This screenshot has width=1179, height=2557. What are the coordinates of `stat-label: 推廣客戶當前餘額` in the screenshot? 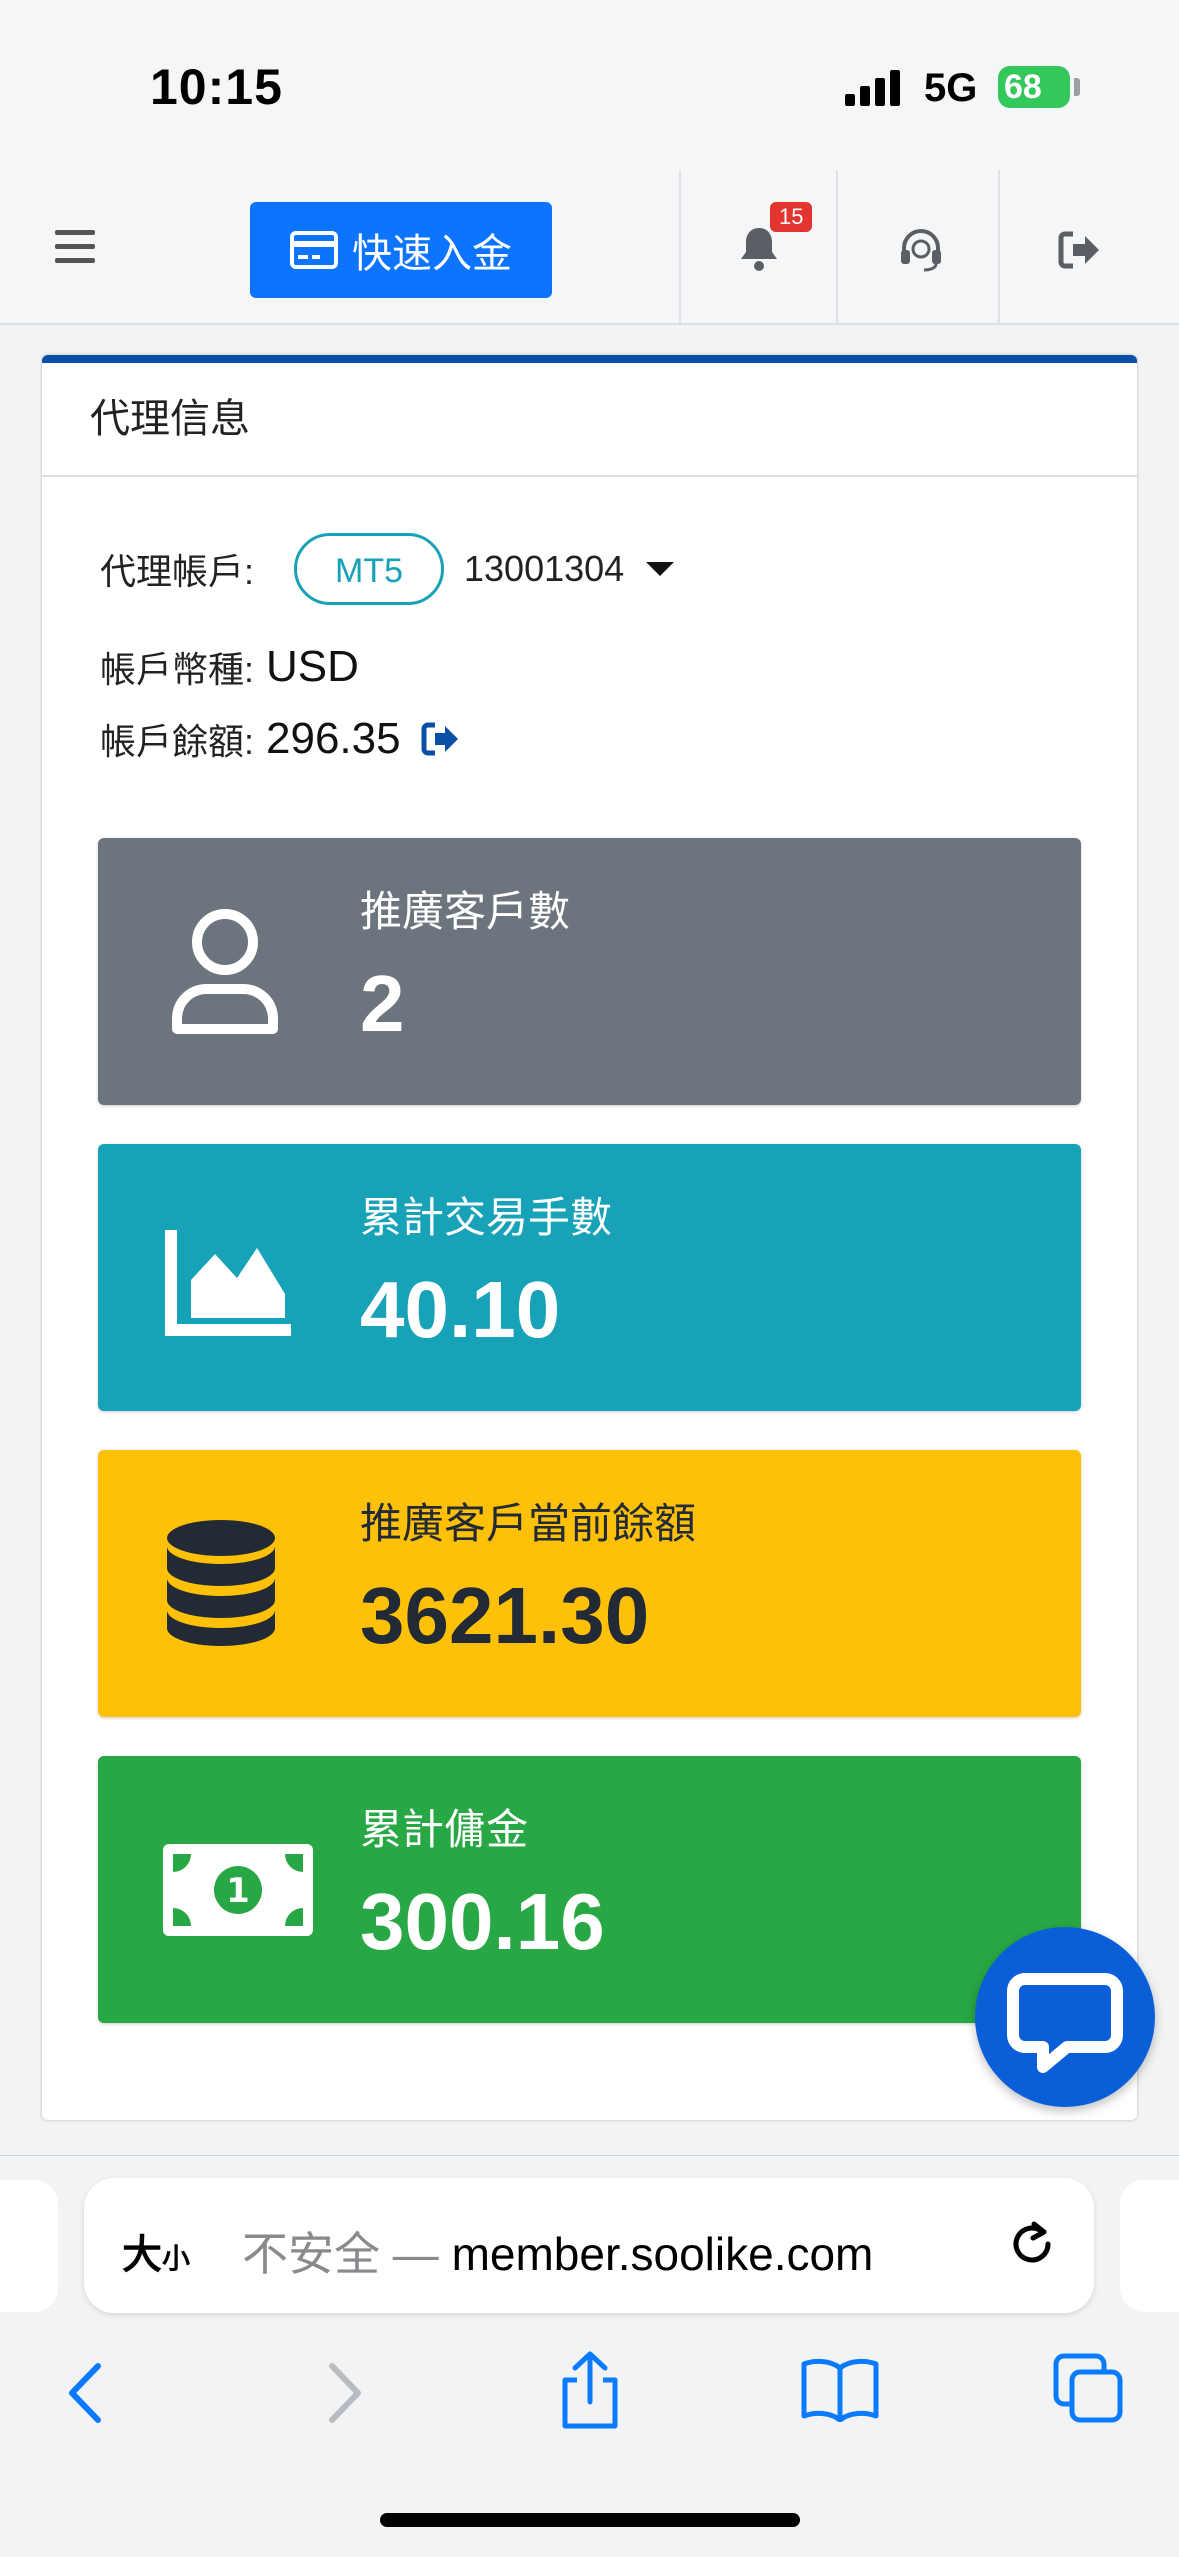 It's located at (528, 1523).